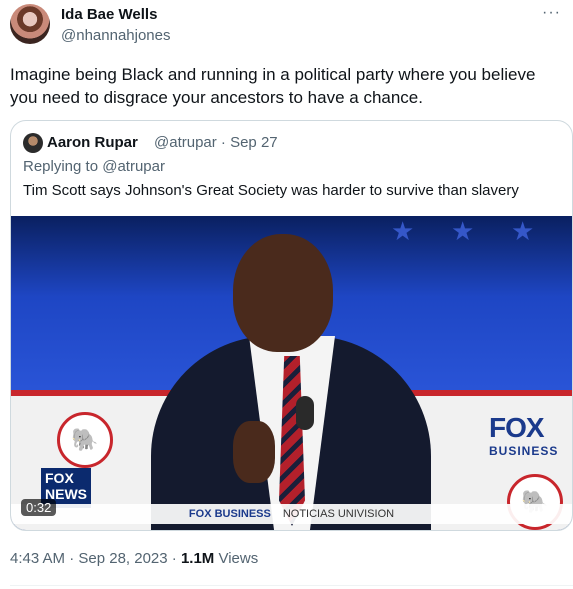 The width and height of the screenshot is (573, 589). Describe the element at coordinates (30, 24) in the screenshot. I see `author-avatar` at that location.